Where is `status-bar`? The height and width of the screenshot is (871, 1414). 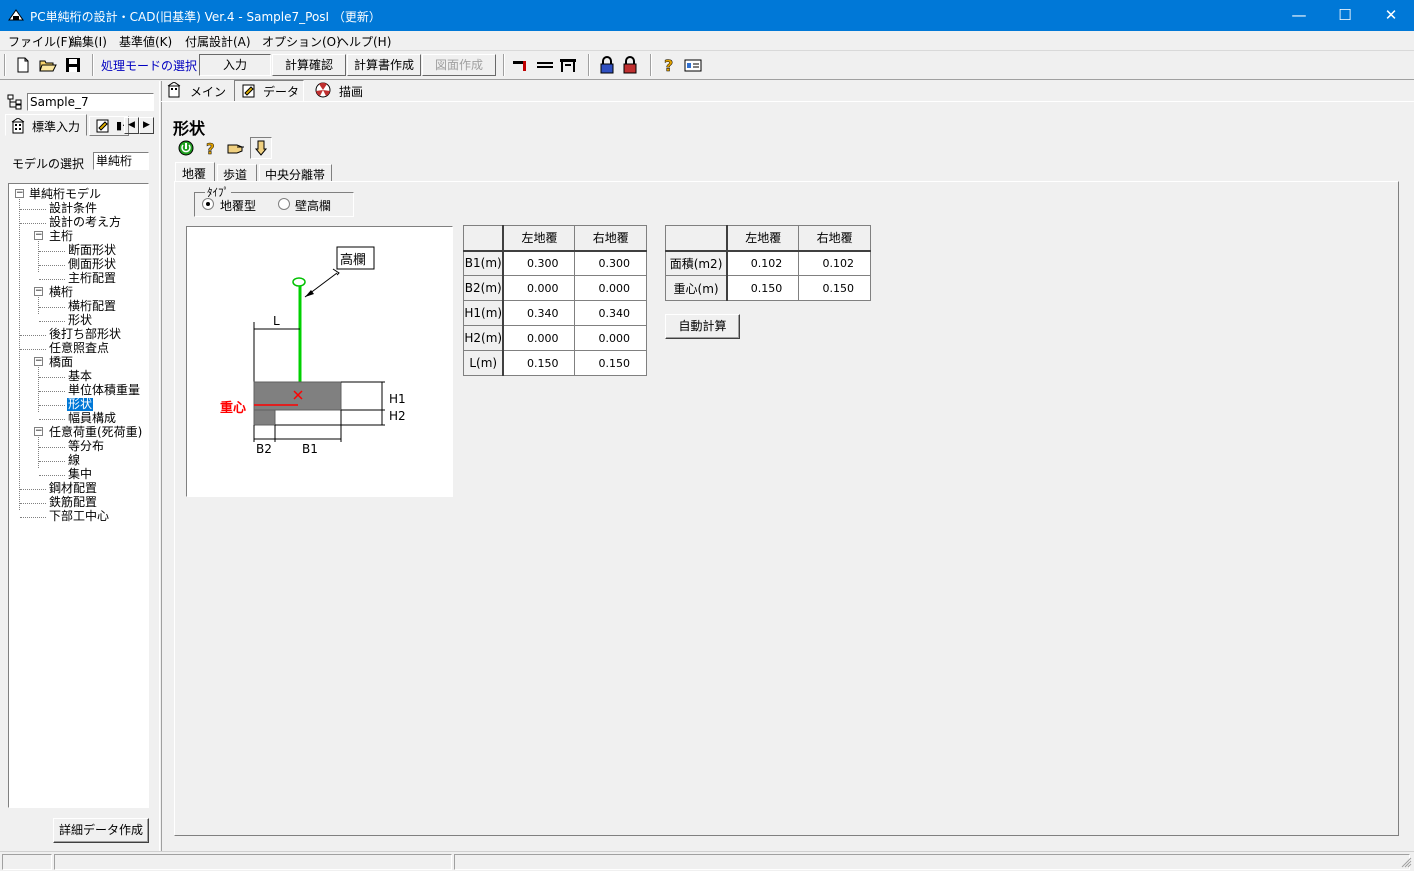
status-bar is located at coordinates (707, 861).